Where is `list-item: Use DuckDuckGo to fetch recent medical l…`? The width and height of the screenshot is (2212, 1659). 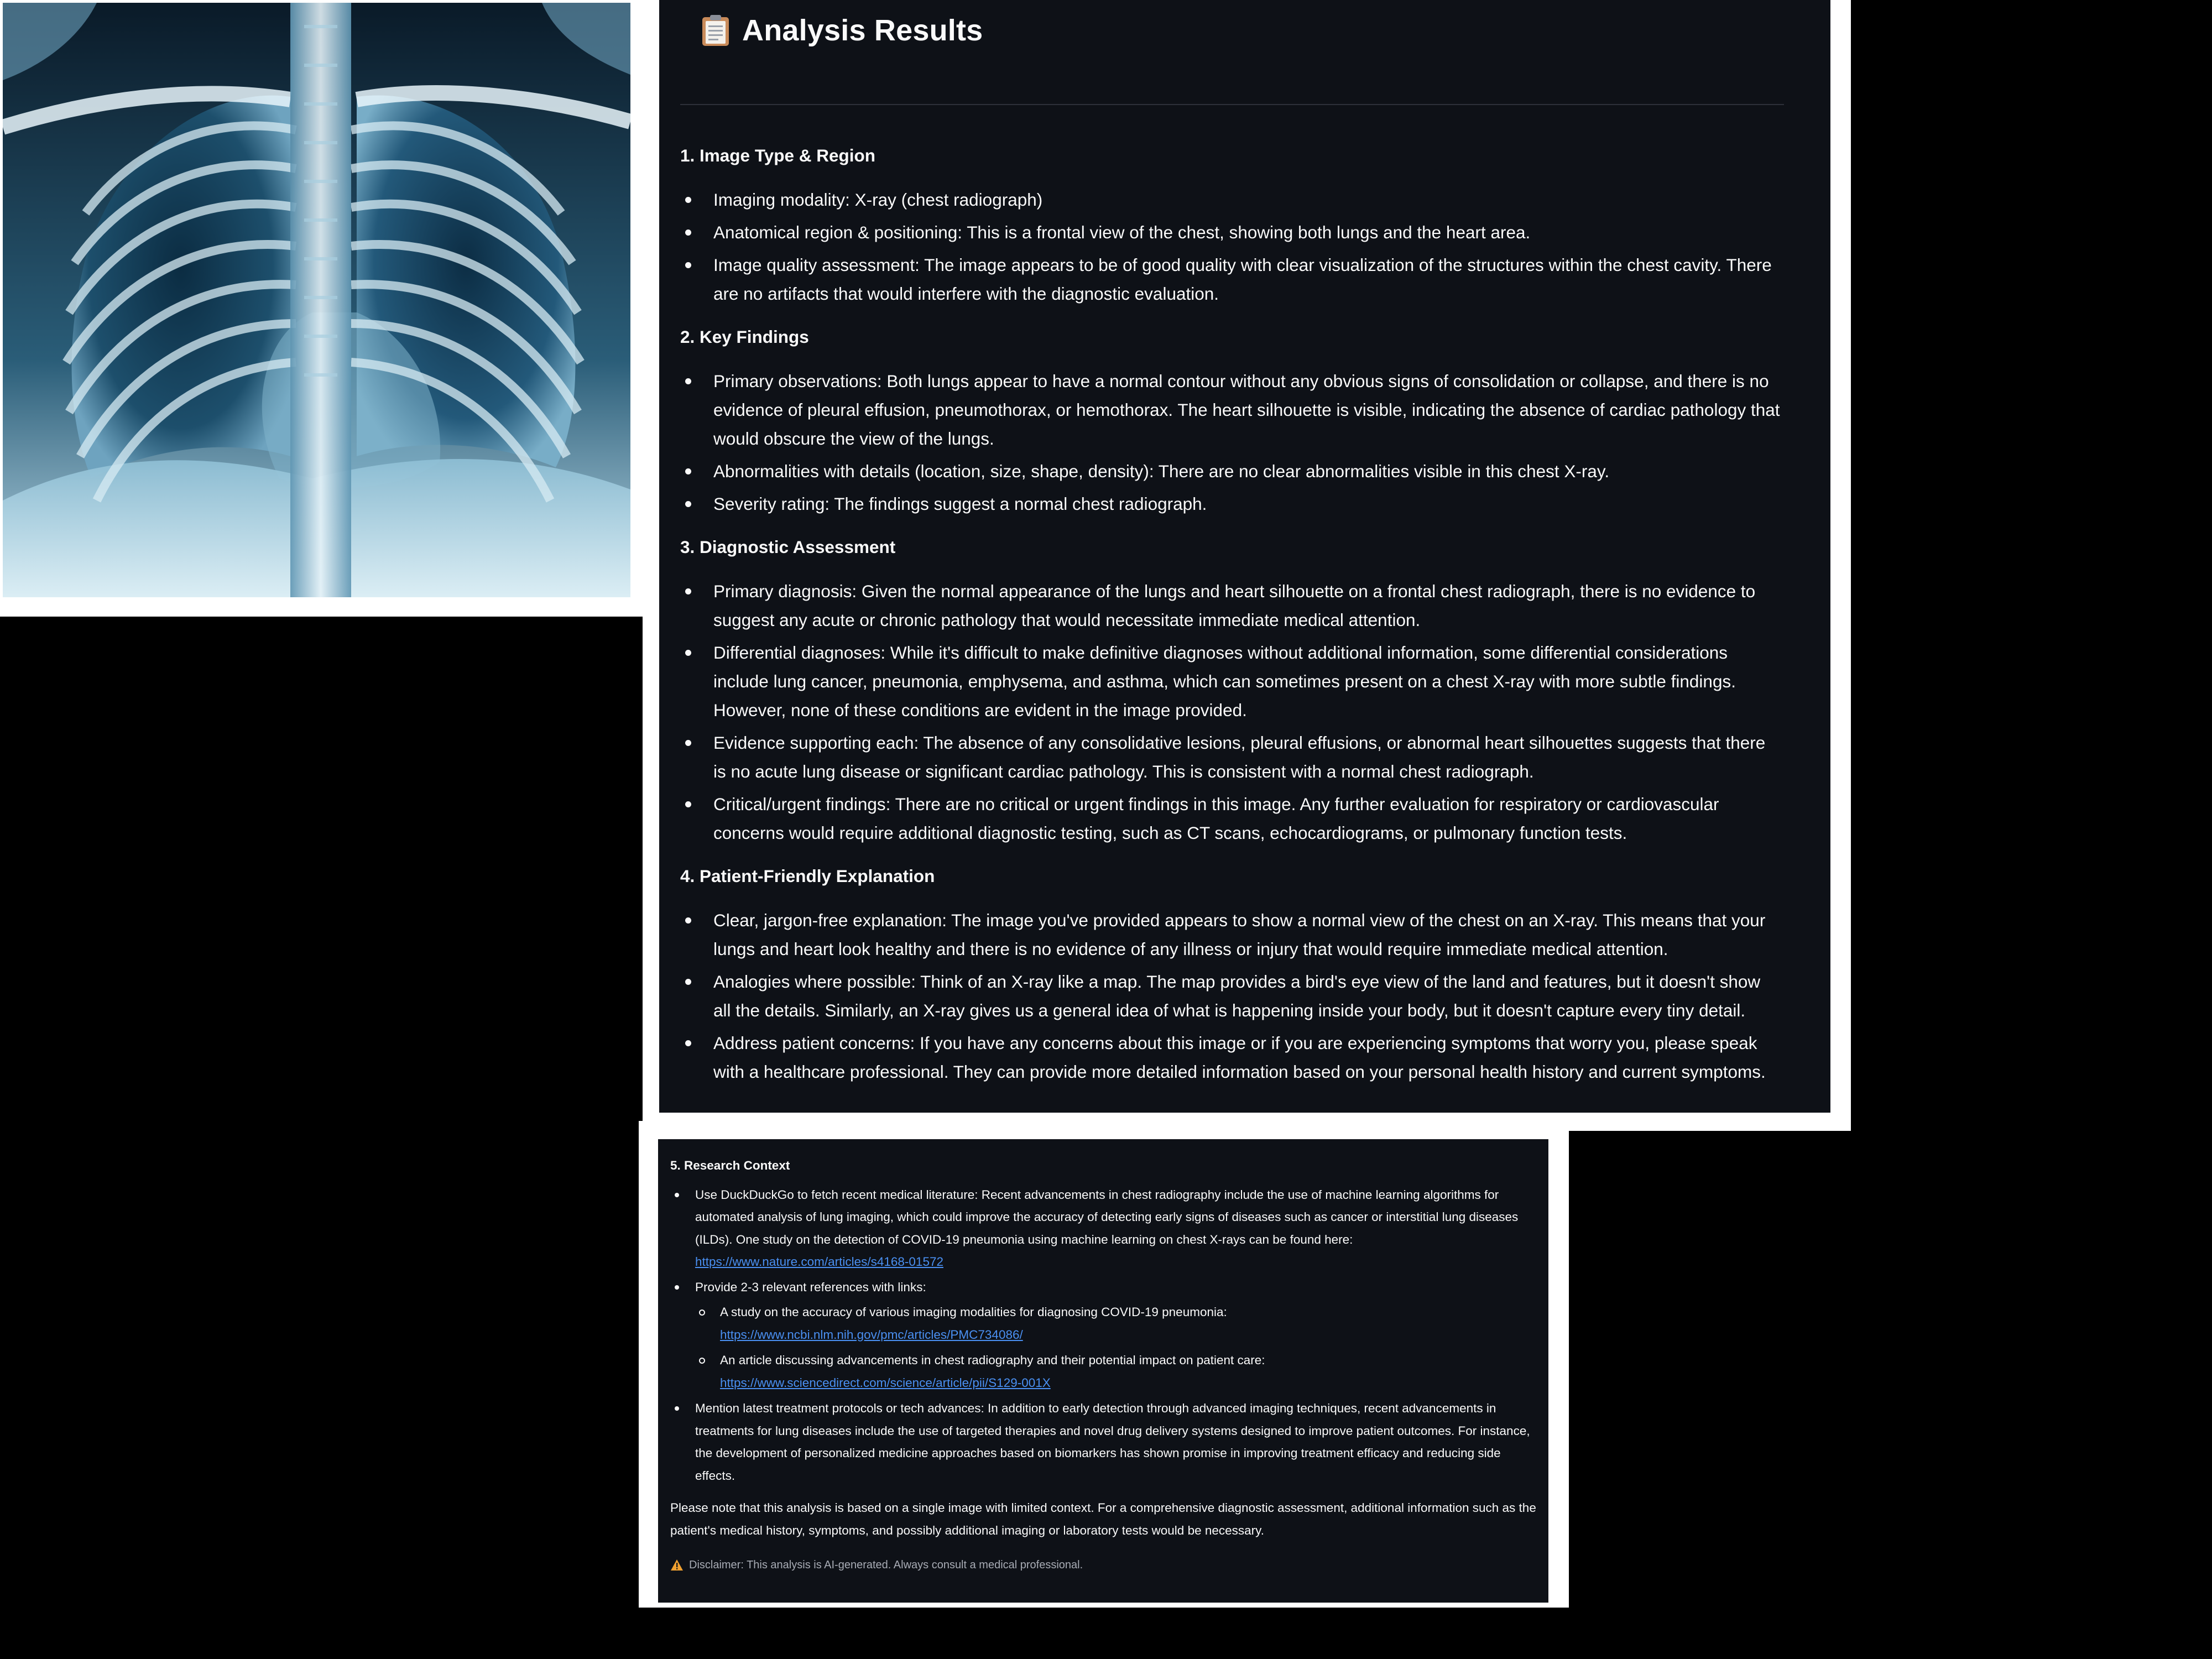
list-item: Use DuckDuckGo to fetch recent medical l… is located at coordinates (1104, 1229).